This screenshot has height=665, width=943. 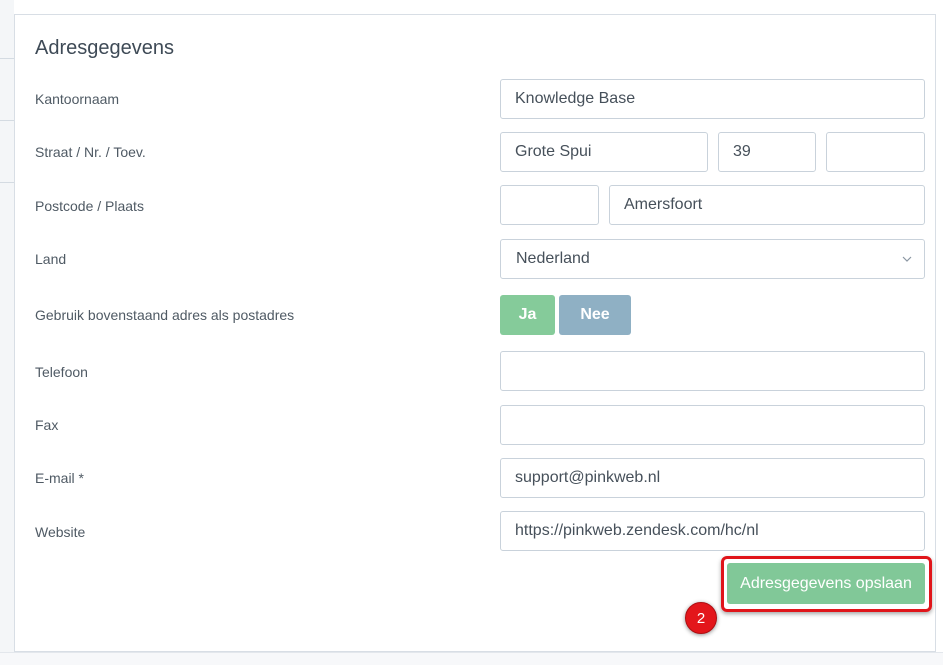 I want to click on country-label: Land, so click(x=51, y=259).